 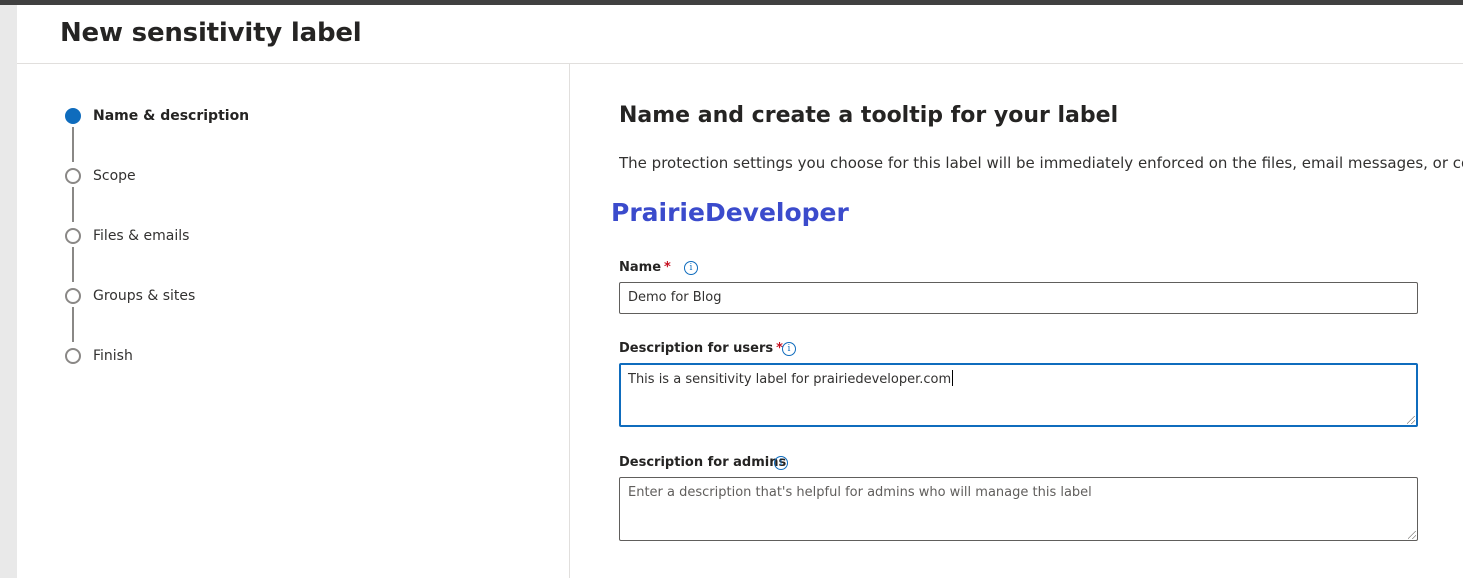 I want to click on text-caret, so click(x=953, y=378).